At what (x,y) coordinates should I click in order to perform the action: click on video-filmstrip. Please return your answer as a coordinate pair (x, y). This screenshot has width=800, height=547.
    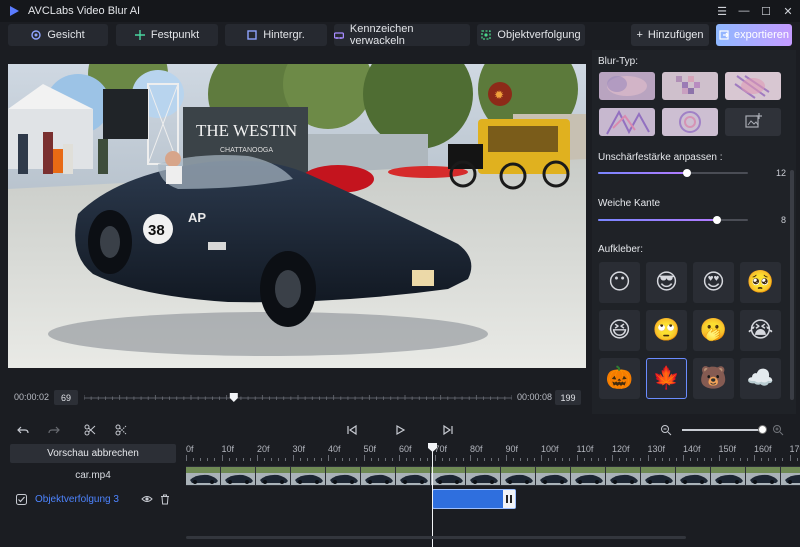
    Looking at the image, I should click on (493, 476).